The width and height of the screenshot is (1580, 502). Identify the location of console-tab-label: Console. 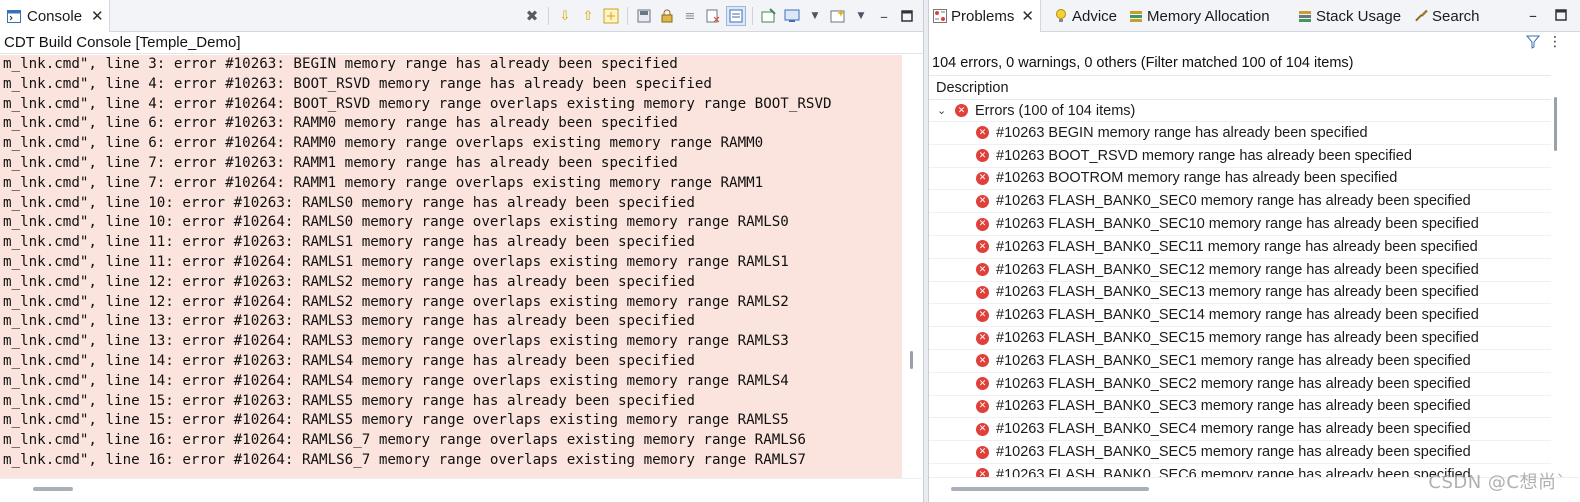
(55, 16).